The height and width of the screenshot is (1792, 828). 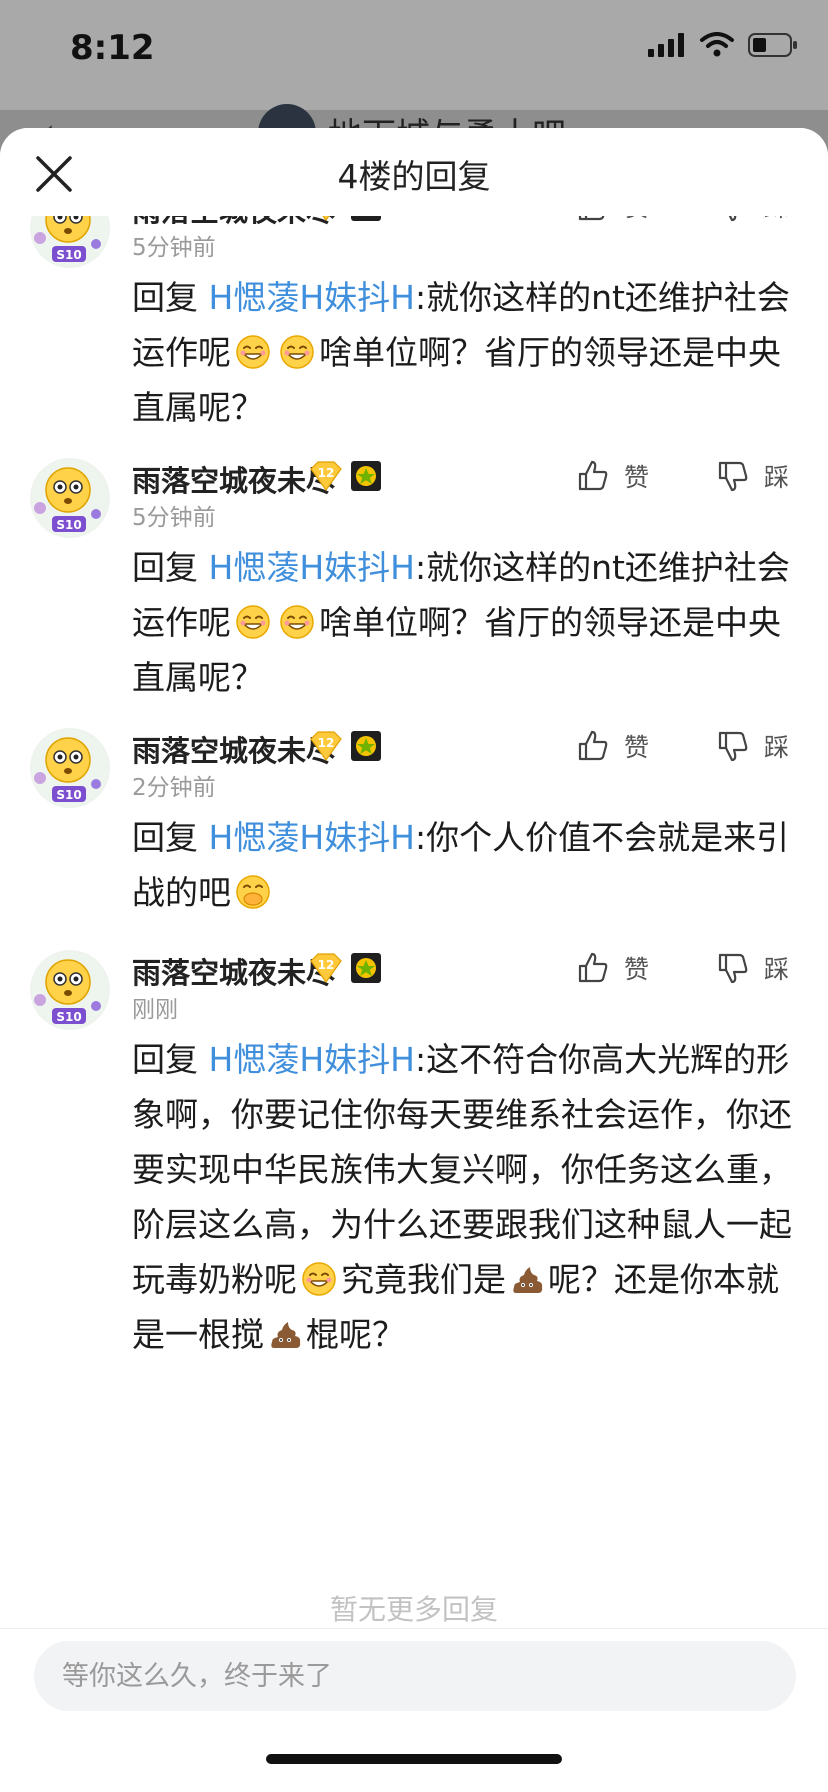 I want to click on status-icons, so click(x=723, y=45).